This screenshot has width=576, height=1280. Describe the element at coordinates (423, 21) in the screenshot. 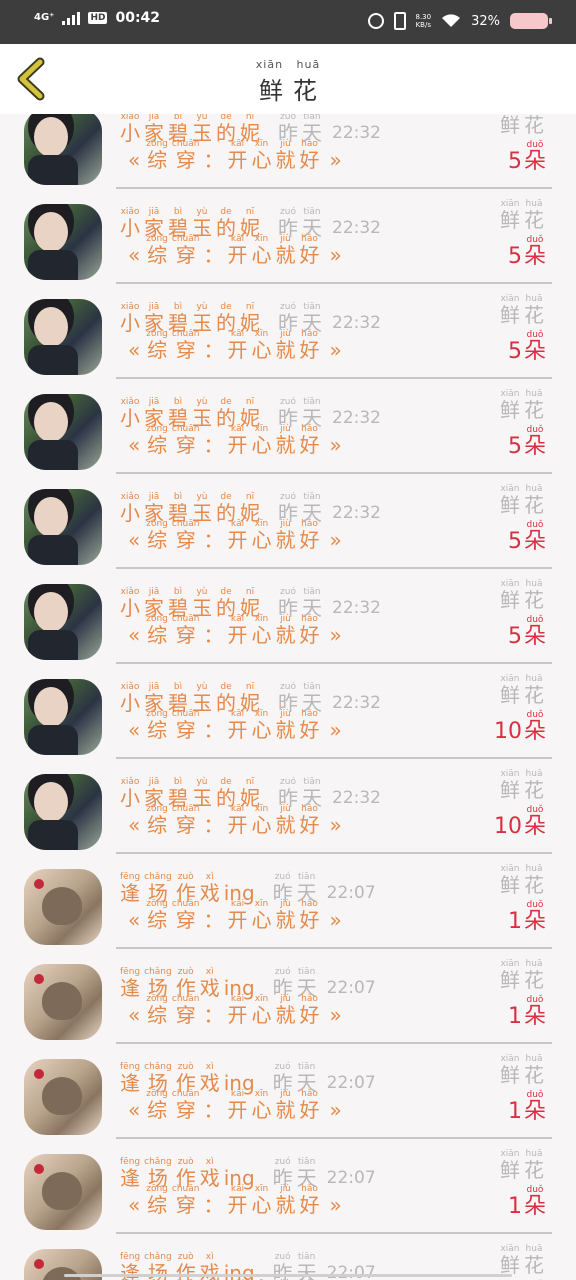

I see `net-speed: 8.30 KB/s` at that location.